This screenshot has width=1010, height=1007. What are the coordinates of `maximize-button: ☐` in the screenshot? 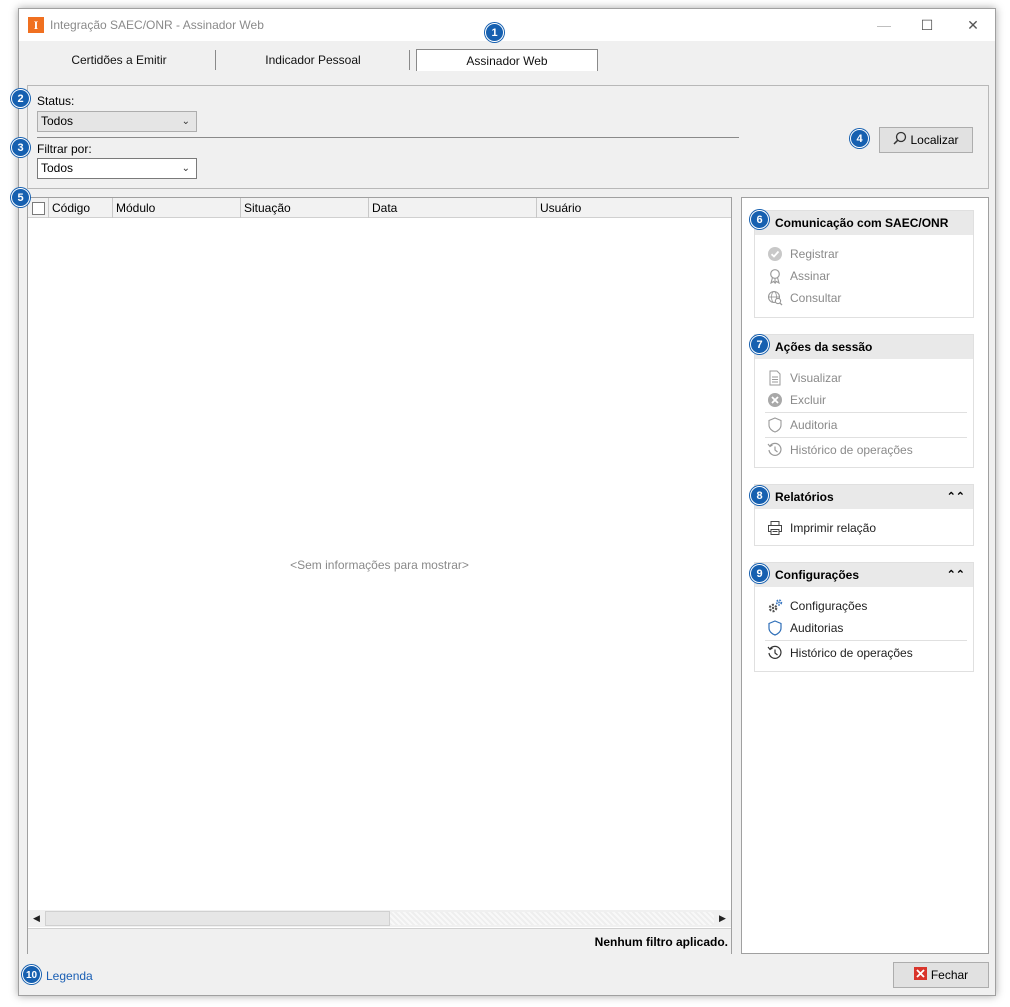 It's located at (927, 25).